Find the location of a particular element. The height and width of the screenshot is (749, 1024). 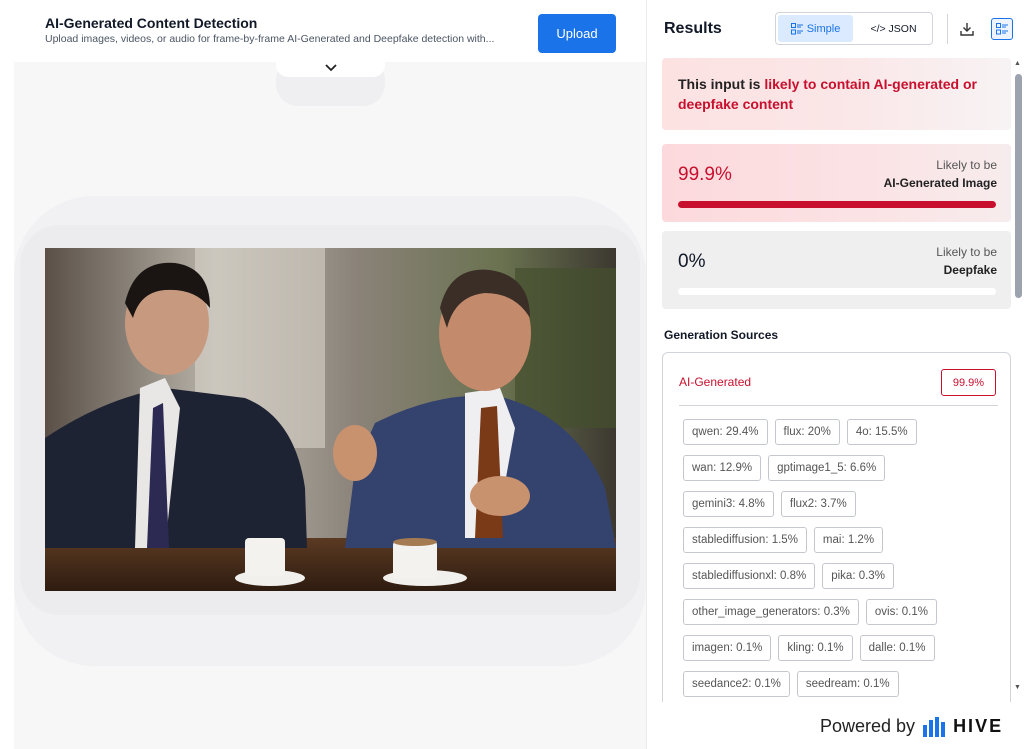

deepfake-likely-label: Likely to be is located at coordinates (966, 252).